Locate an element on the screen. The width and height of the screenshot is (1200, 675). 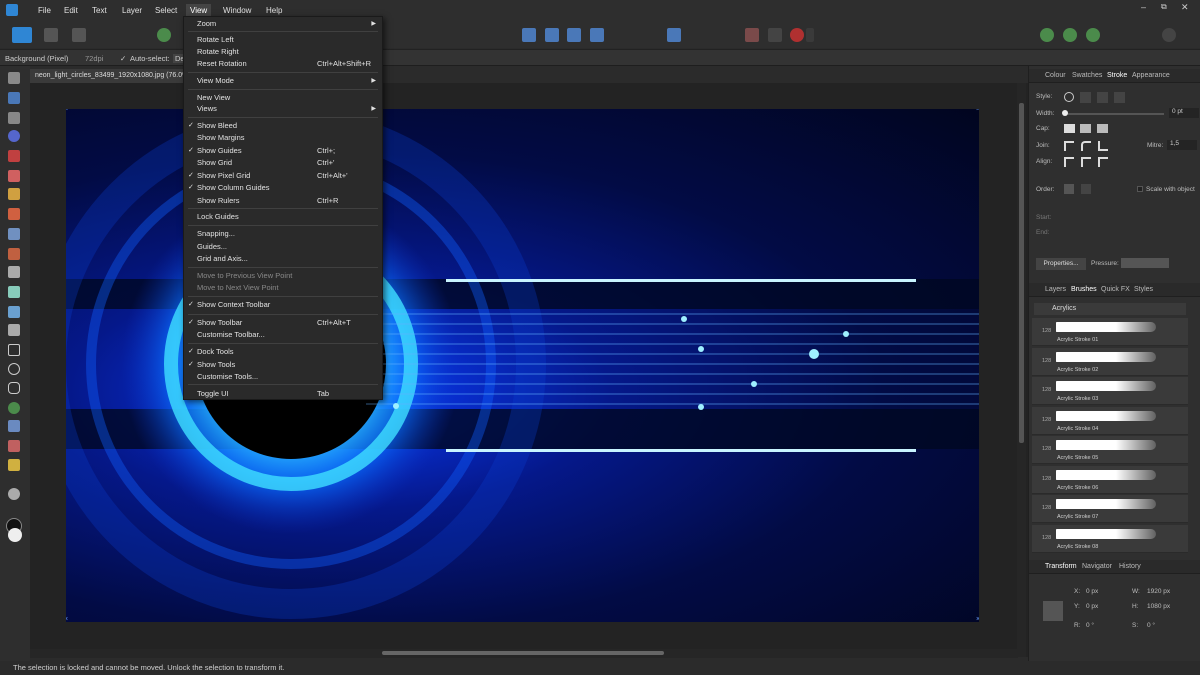
flip-vertical-icon is located at coordinates (552, 35).